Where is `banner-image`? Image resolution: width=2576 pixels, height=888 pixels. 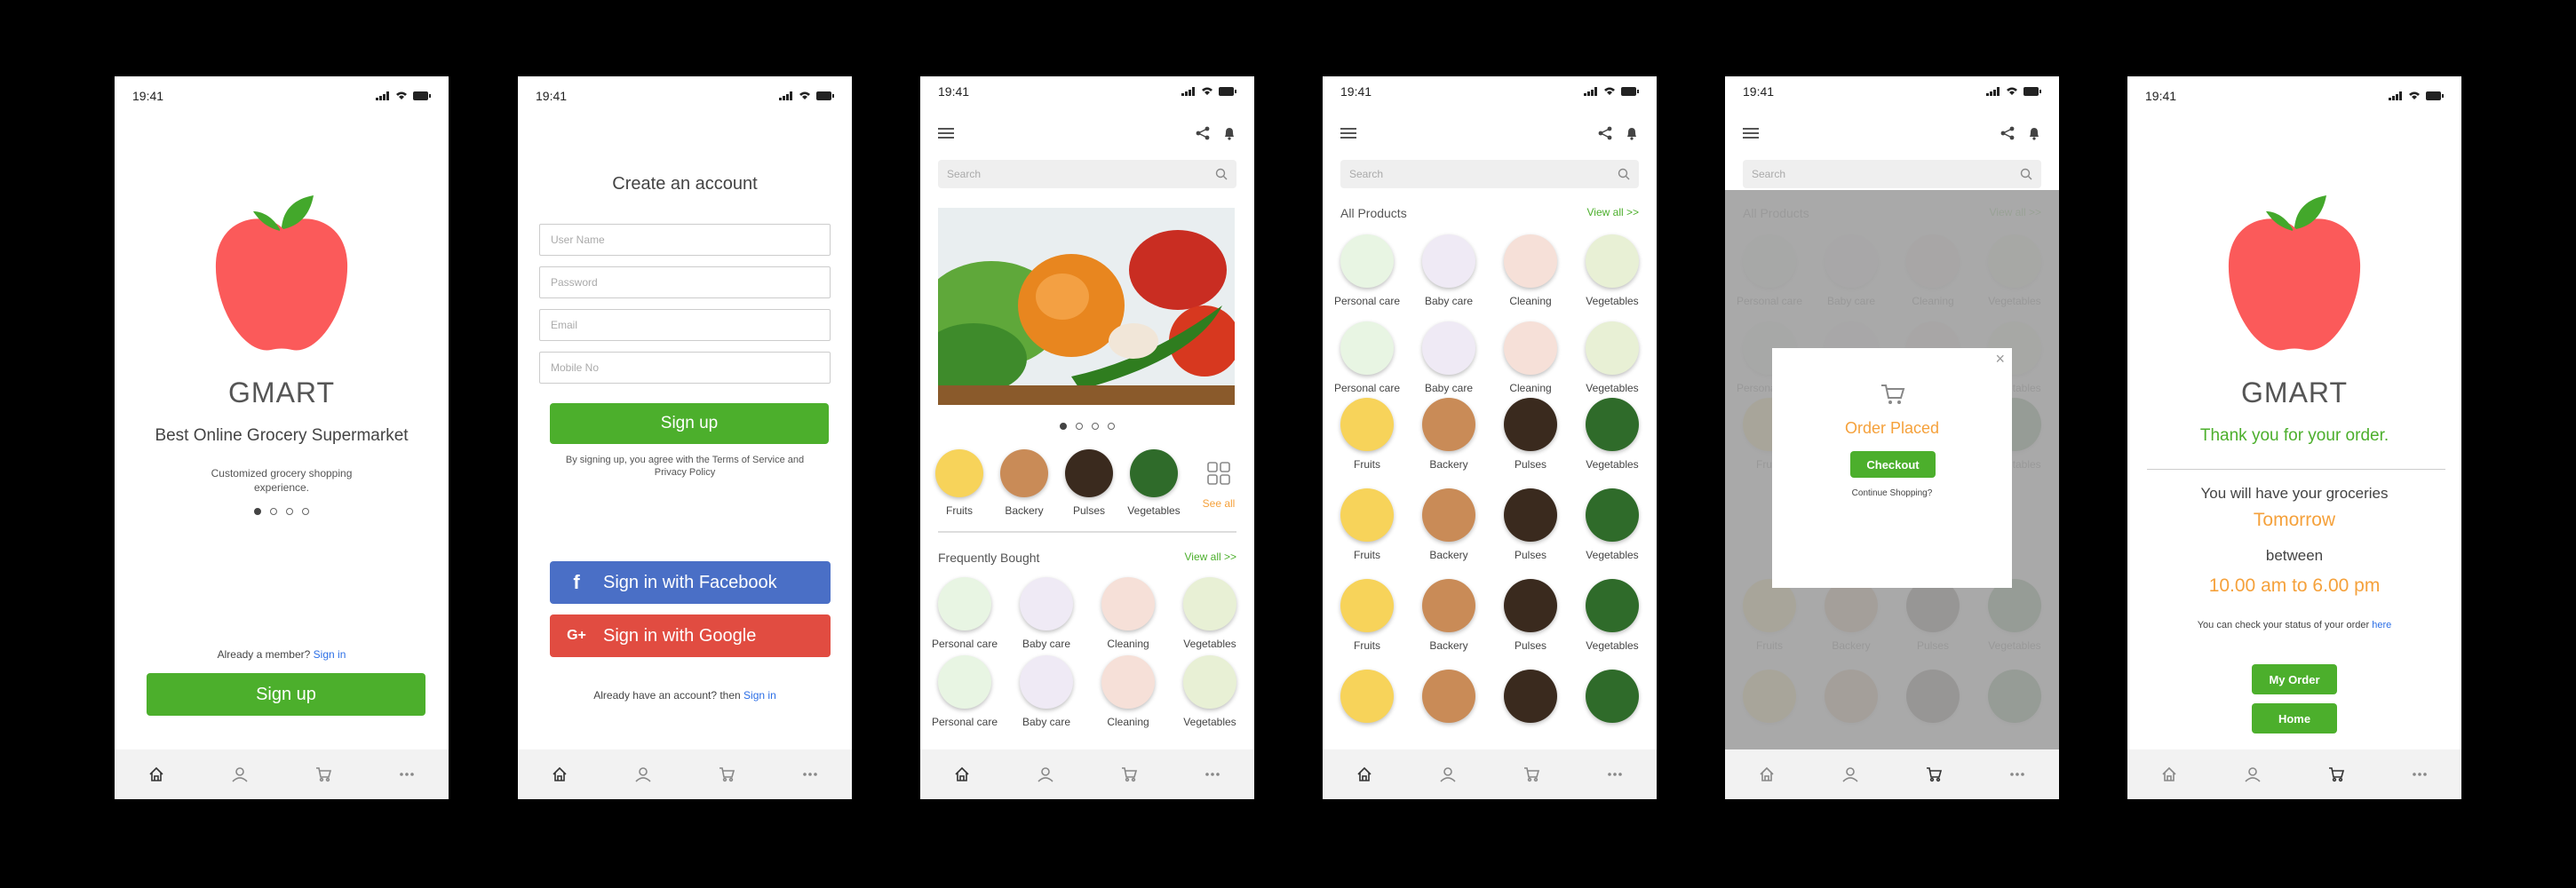 banner-image is located at coordinates (1086, 307).